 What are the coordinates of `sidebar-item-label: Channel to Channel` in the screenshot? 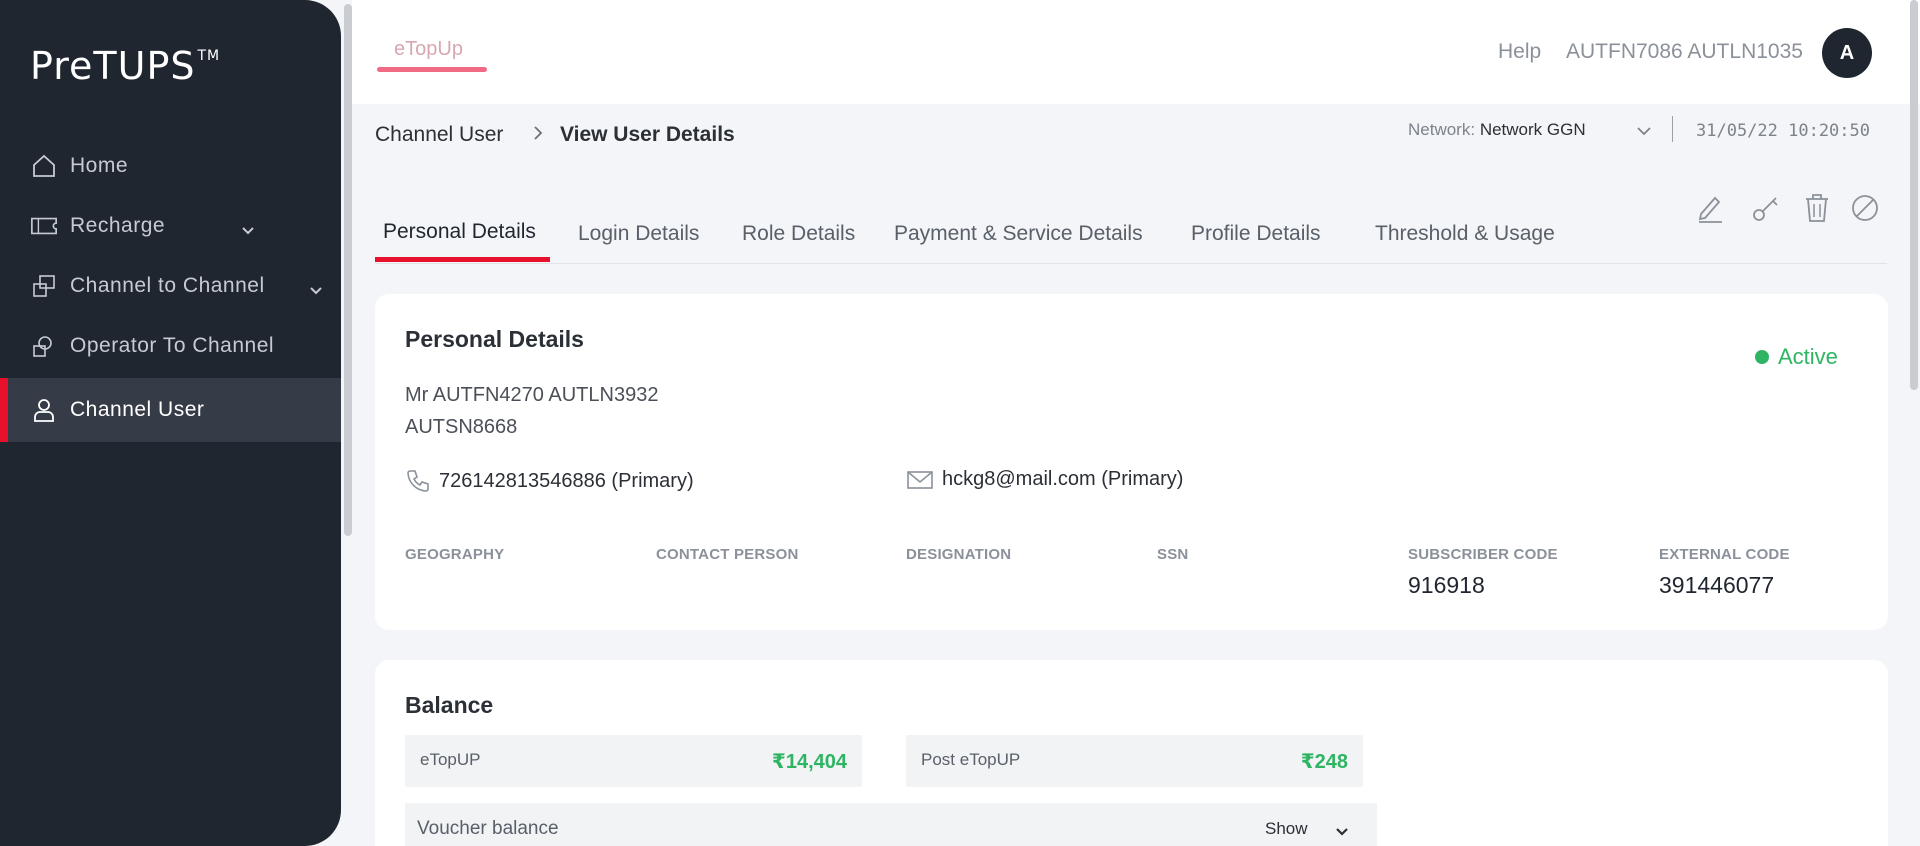 It's located at (167, 285).